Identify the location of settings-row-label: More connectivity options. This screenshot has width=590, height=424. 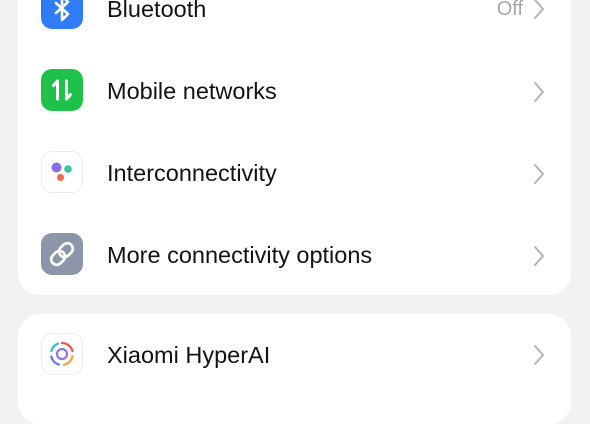
(240, 255).